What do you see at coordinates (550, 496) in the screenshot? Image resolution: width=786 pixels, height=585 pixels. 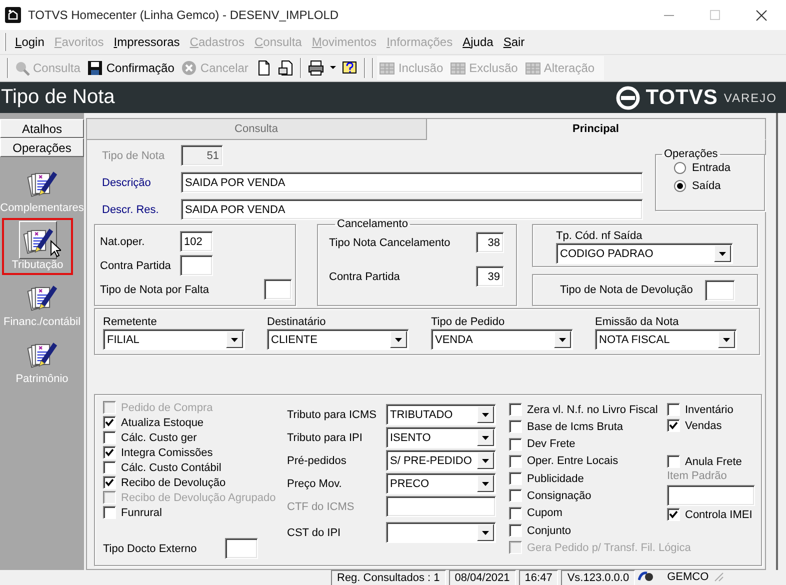 I see `checkbox: Consignação` at bounding box center [550, 496].